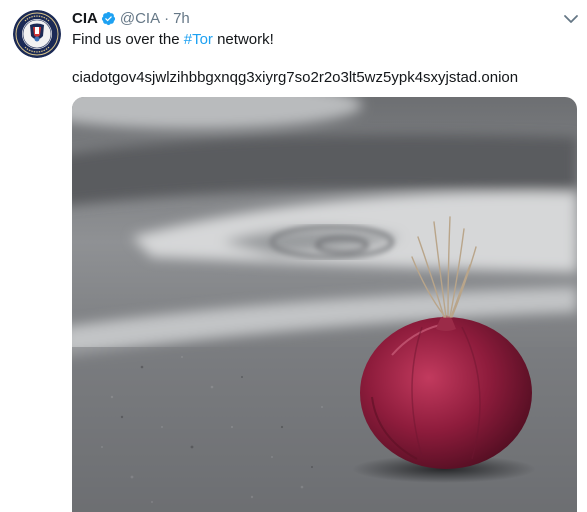 This screenshot has width=587, height=512. Describe the element at coordinates (198, 39) in the screenshot. I see `hashtag-link: #Tor` at that location.